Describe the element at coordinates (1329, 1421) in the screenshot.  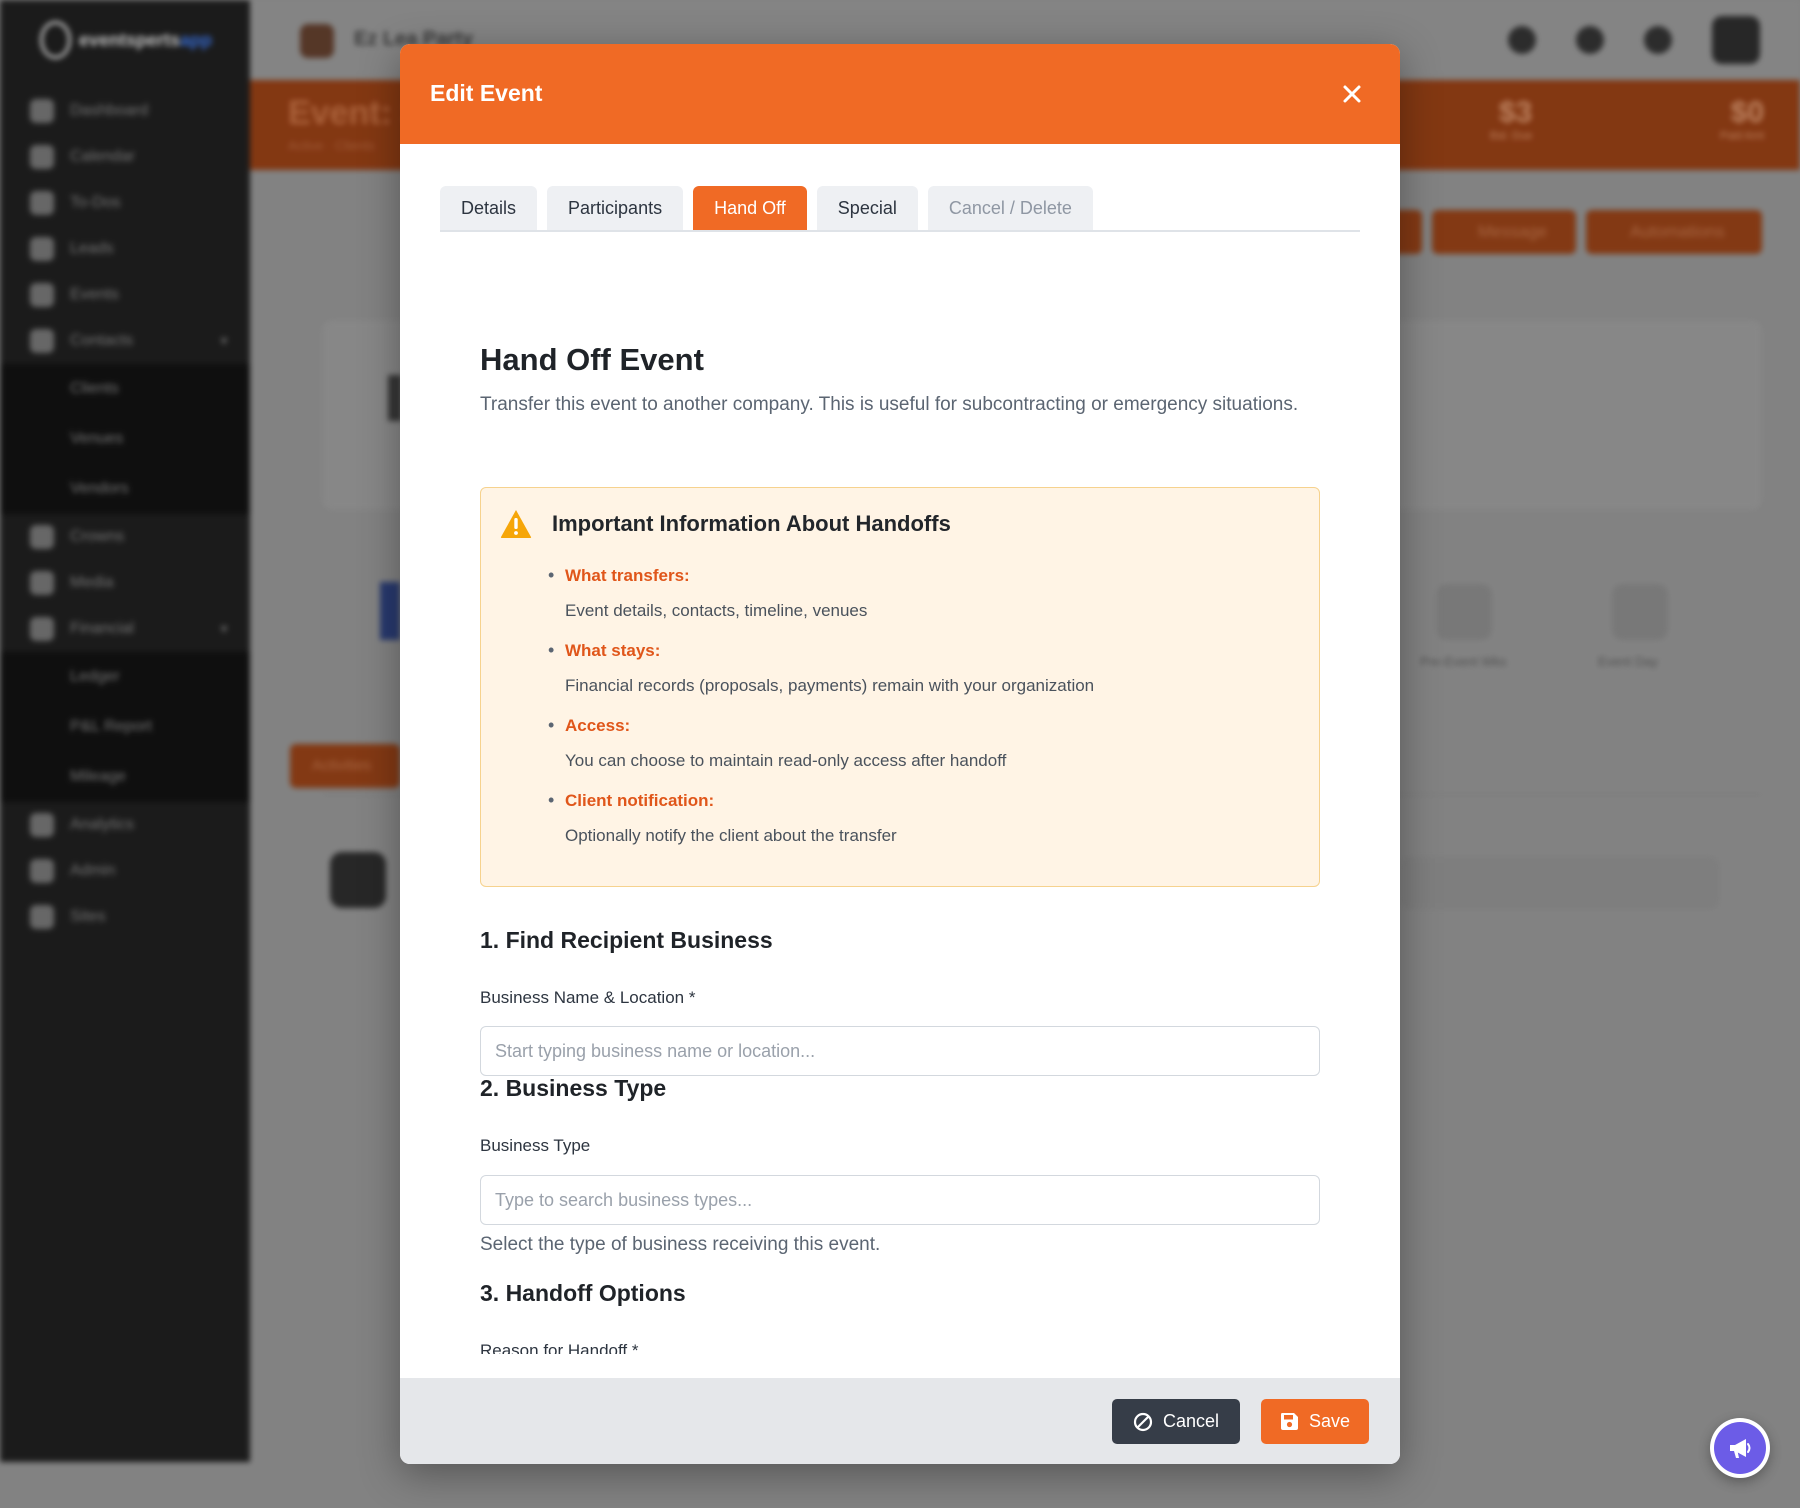
I see `save-button-label: Save` at that location.